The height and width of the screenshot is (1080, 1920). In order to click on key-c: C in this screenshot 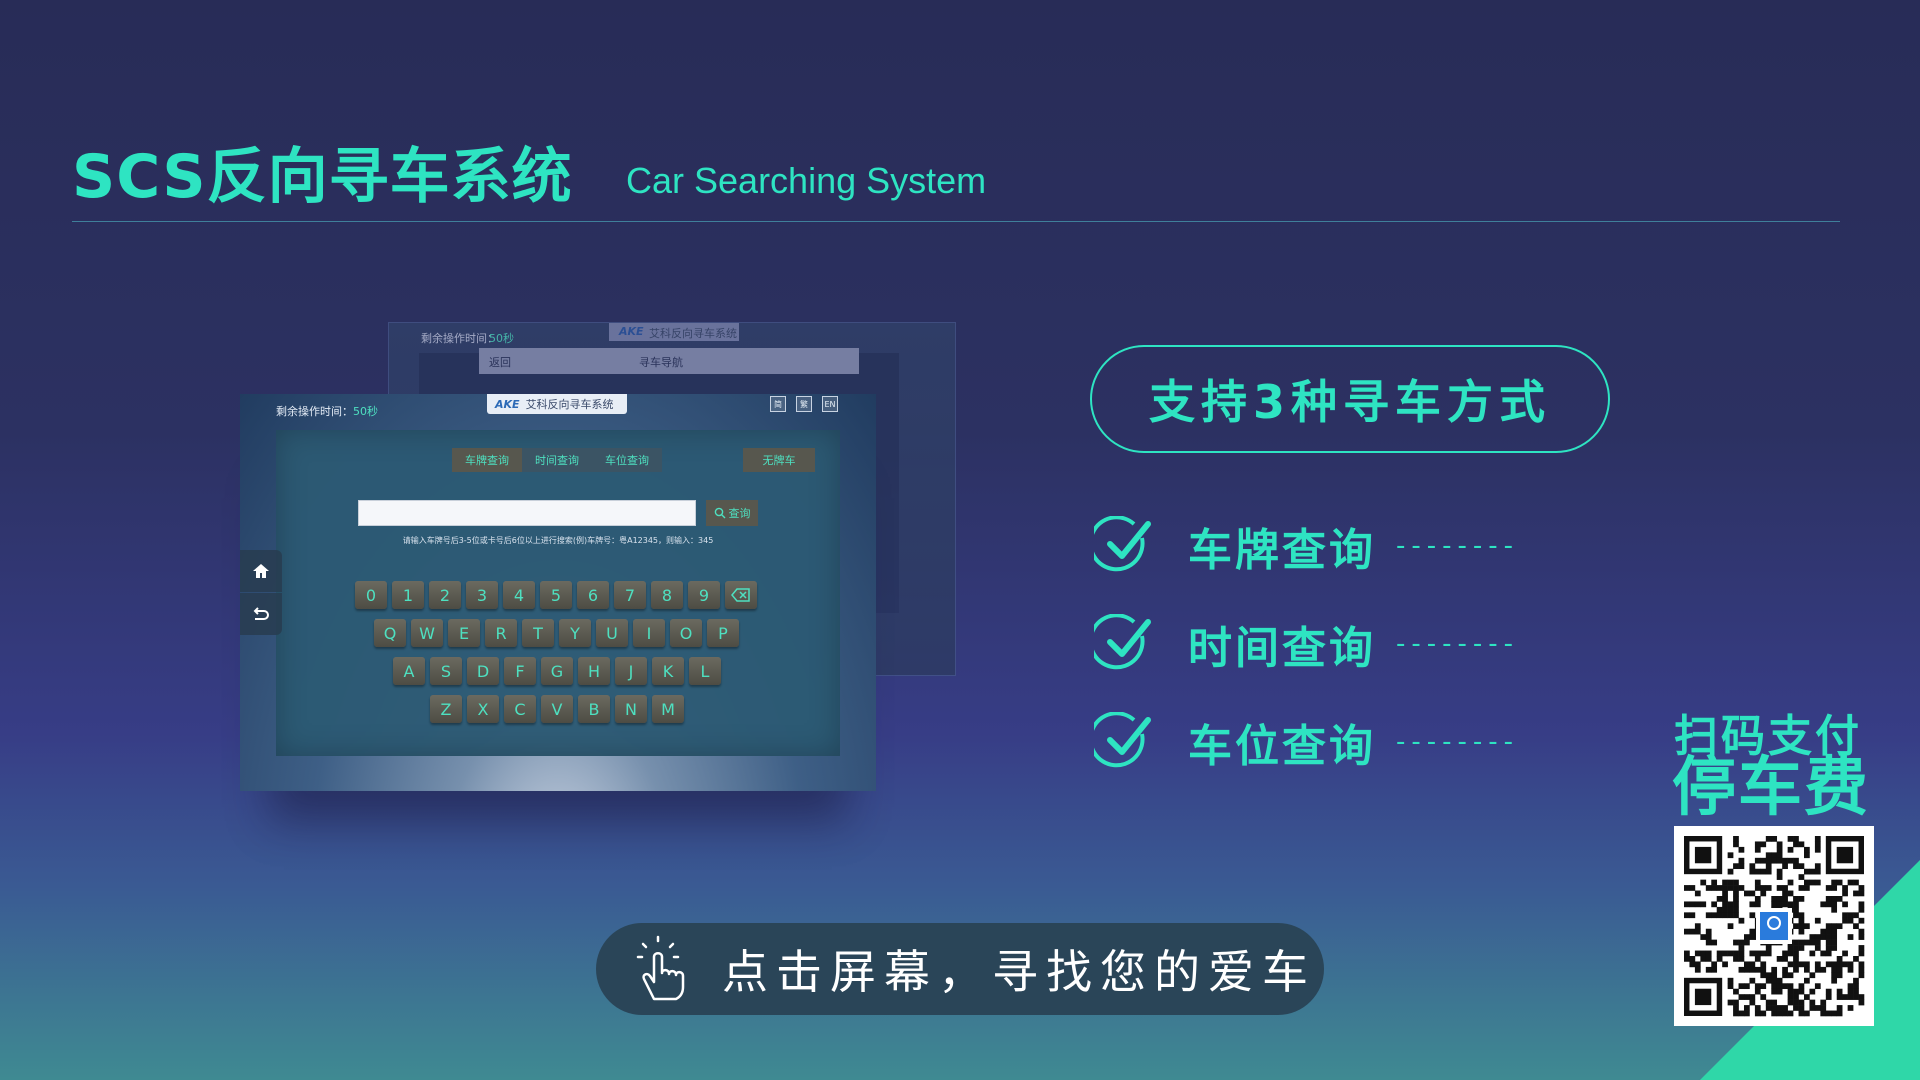, I will do `click(520, 709)`.